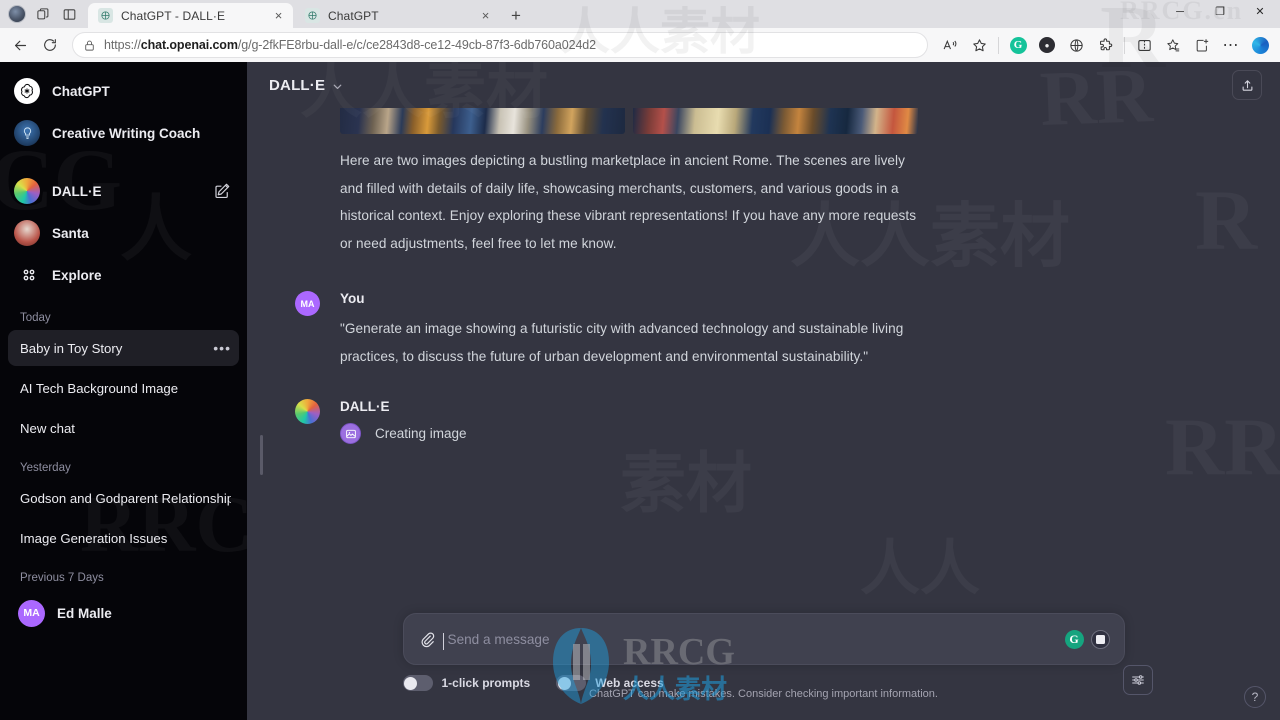  What do you see at coordinates (1047, 45) in the screenshot?
I see `extension-dark-icon: ●` at bounding box center [1047, 45].